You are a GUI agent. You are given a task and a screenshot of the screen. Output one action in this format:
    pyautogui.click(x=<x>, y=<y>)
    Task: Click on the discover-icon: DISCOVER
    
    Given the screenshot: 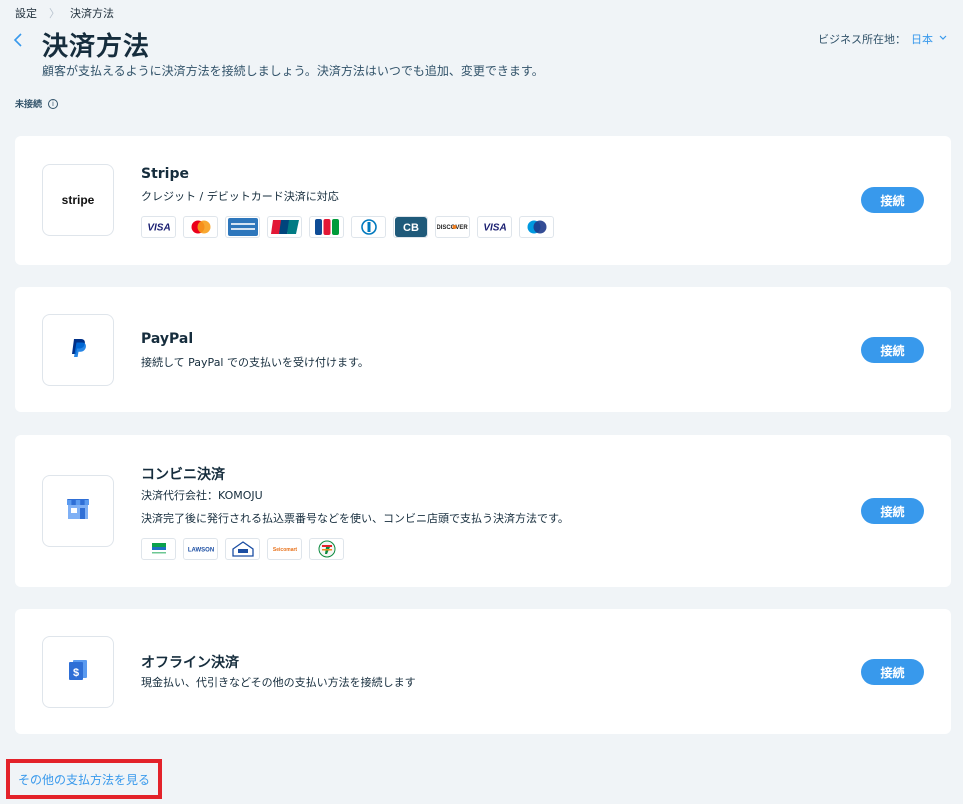 What is the action you would take?
    pyautogui.click(x=452, y=227)
    